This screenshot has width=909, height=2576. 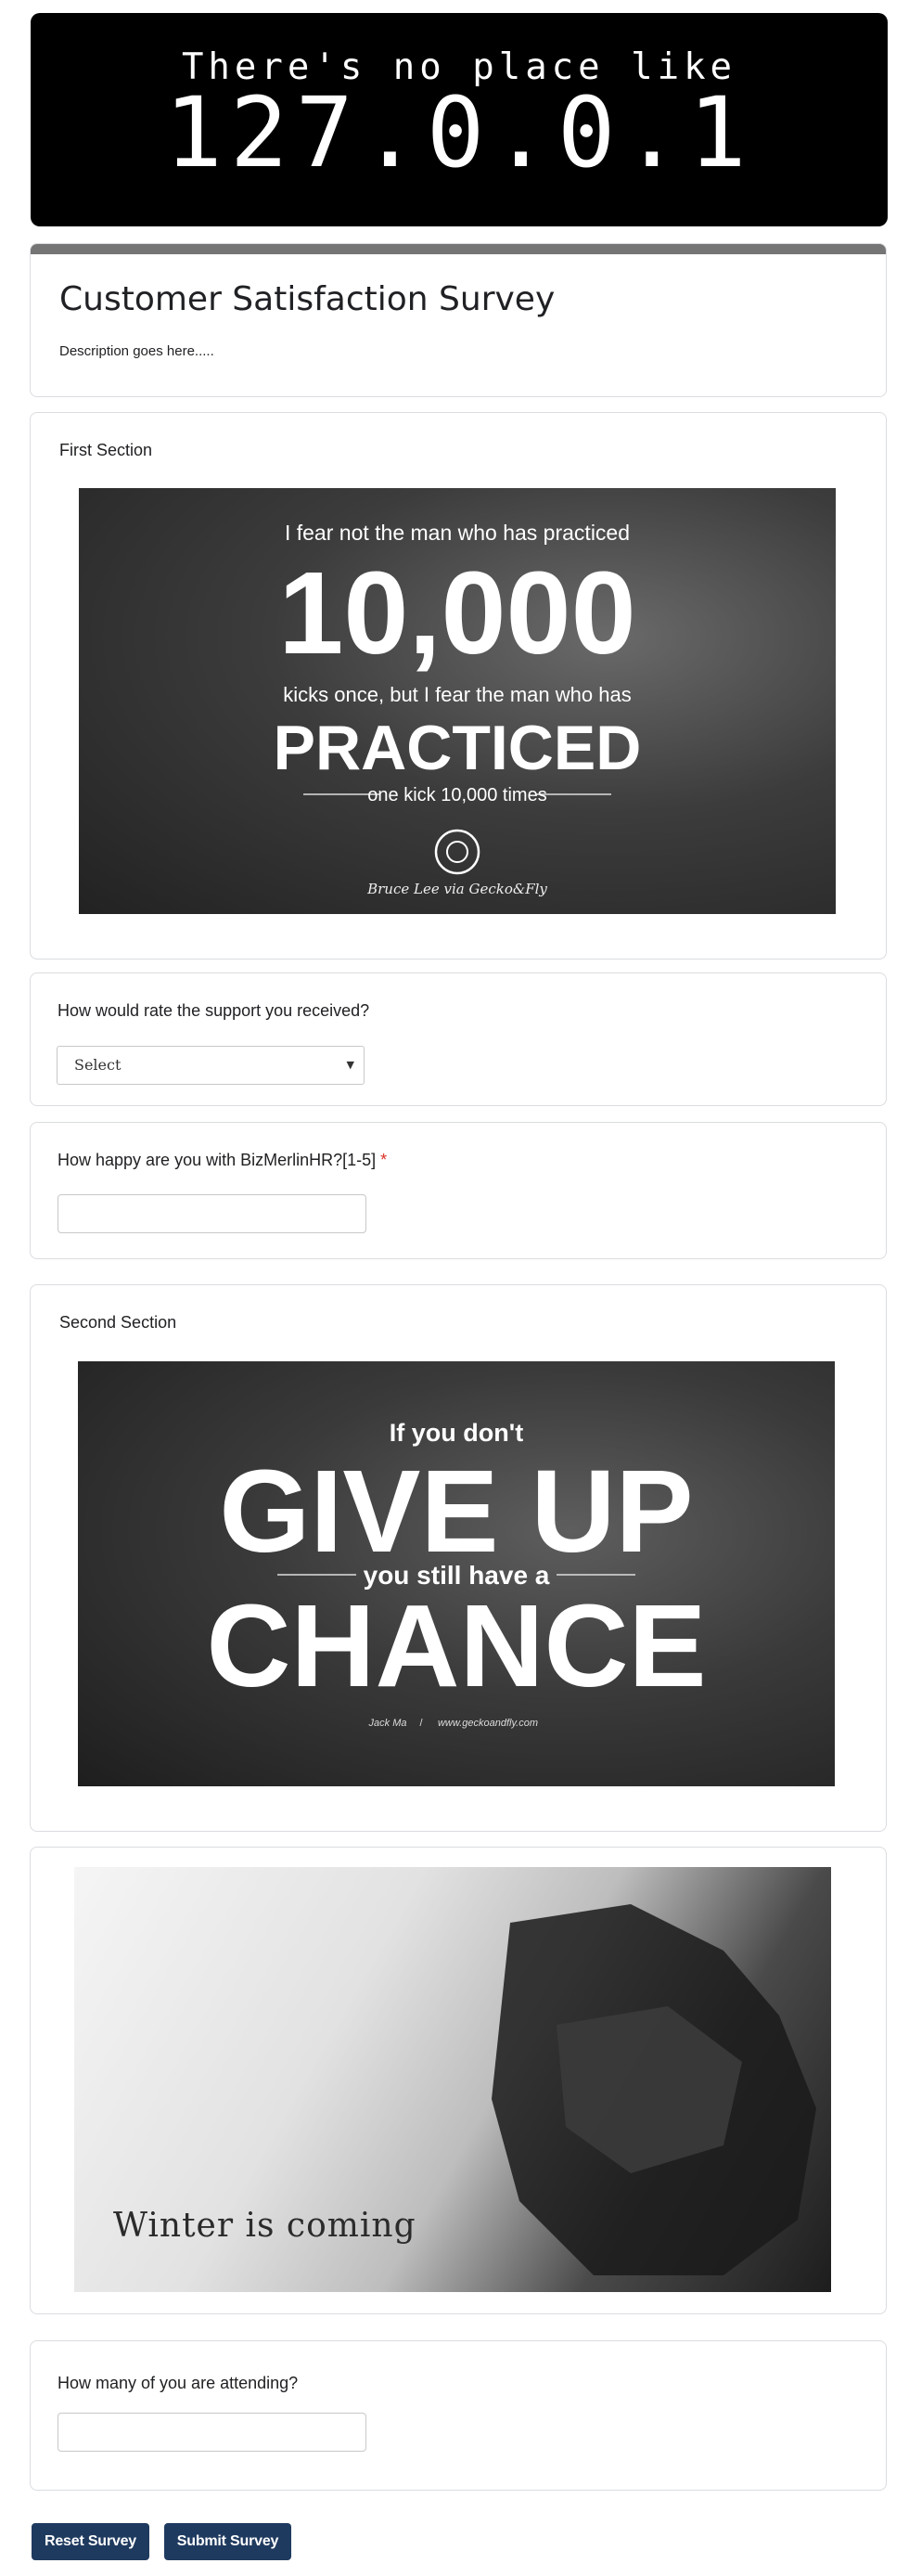 What do you see at coordinates (308, 299) in the screenshot?
I see `form-title: Customer Satisfaction Survey` at bounding box center [308, 299].